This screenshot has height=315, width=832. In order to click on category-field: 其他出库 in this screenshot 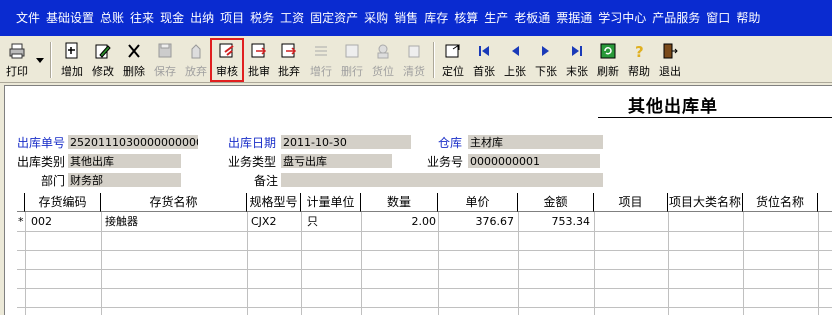, I will do `click(124, 161)`.